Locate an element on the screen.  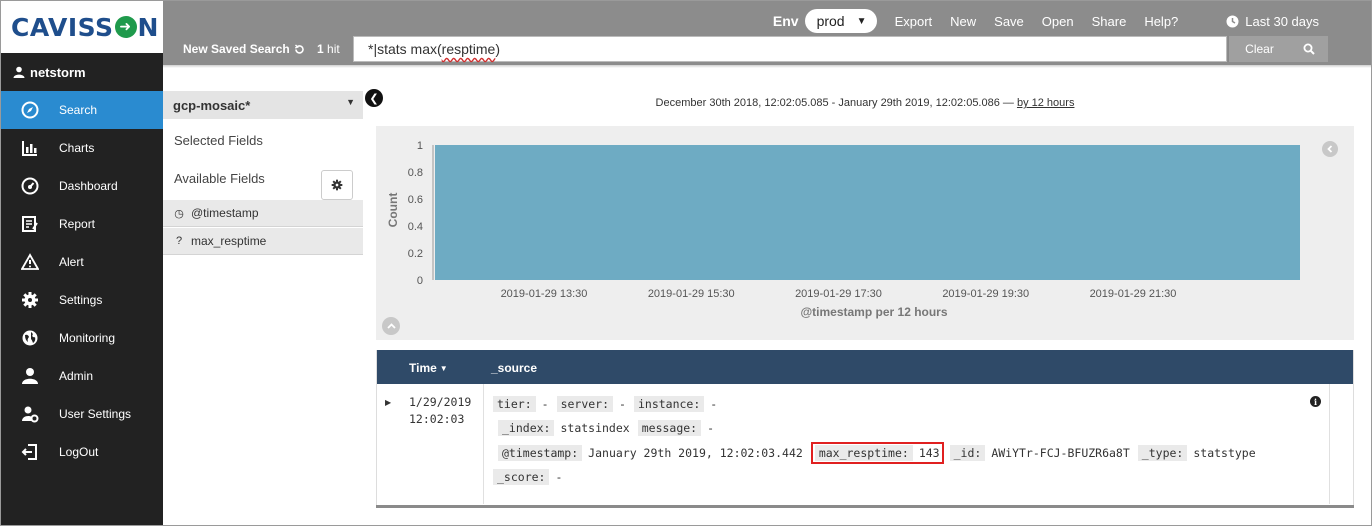
saved-search-label: New Saved Search is located at coordinates (236, 49).